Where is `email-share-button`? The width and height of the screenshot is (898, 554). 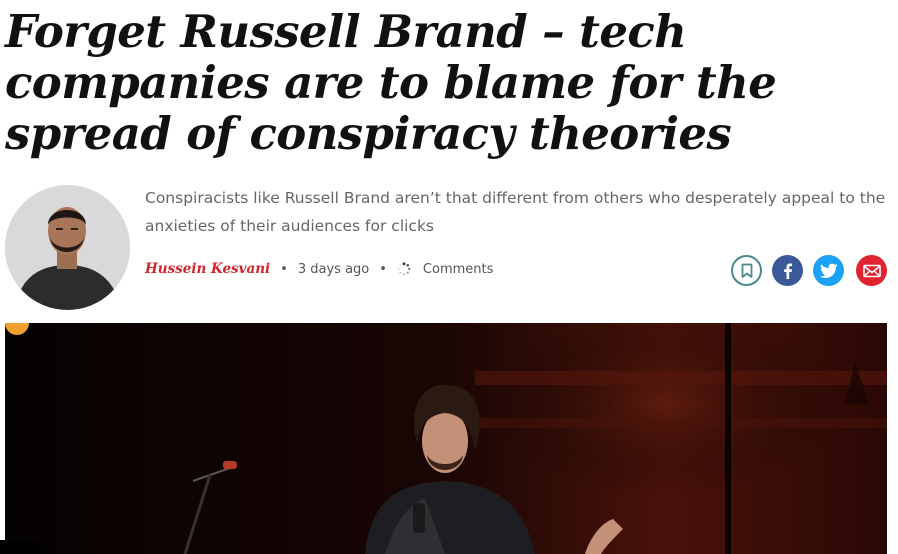 email-share-button is located at coordinates (871, 270).